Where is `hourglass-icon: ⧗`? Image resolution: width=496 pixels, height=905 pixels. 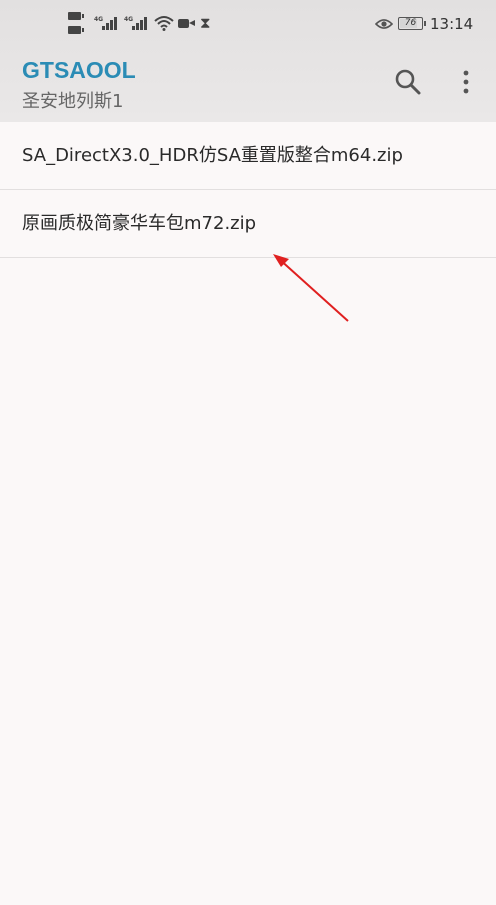
hourglass-icon: ⧗ is located at coordinates (205, 23).